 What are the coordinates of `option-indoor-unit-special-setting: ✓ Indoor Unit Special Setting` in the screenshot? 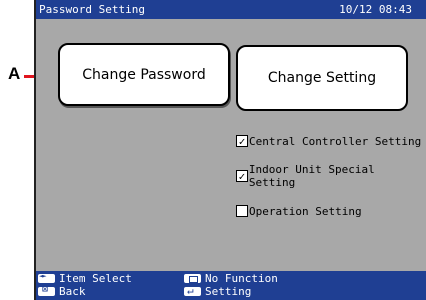 It's located at (331, 176).